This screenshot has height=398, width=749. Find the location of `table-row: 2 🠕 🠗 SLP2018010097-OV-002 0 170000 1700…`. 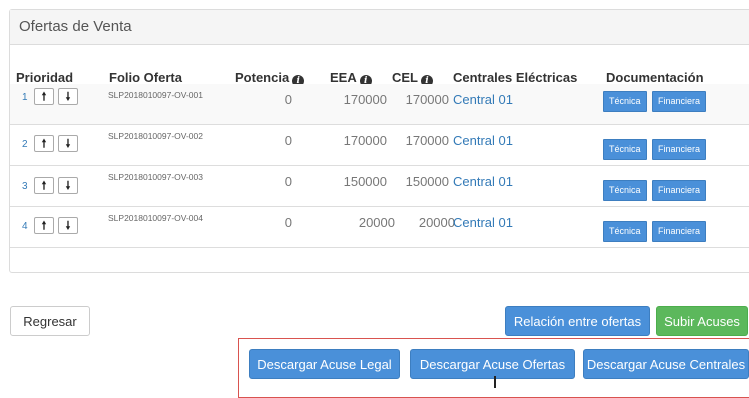

table-row: 2 🠕 🠗 SLP2018010097-OV-002 0 170000 1700… is located at coordinates (379, 145).